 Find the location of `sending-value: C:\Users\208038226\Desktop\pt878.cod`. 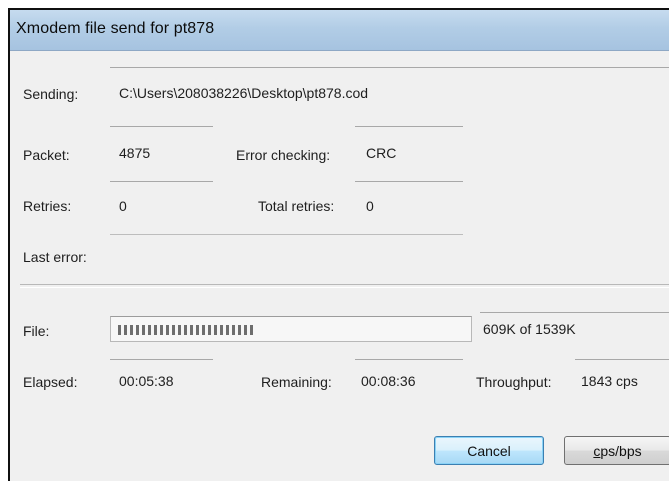

sending-value: C:\Users\208038226\Desktop\pt878.cod is located at coordinates (244, 93).